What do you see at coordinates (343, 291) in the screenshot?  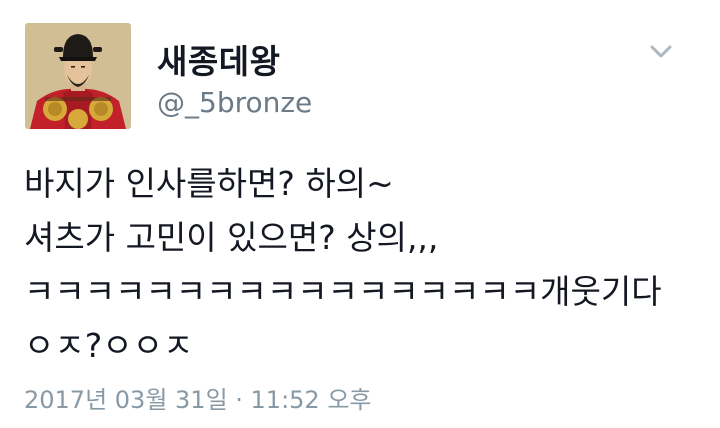 I see `tweet-line: ㅋㅋㅋㅋㅋㅋㅋㅋㅋㅋㅋㅋㅋㅋㅋㅋㅋ개웃기다` at bounding box center [343, 291].